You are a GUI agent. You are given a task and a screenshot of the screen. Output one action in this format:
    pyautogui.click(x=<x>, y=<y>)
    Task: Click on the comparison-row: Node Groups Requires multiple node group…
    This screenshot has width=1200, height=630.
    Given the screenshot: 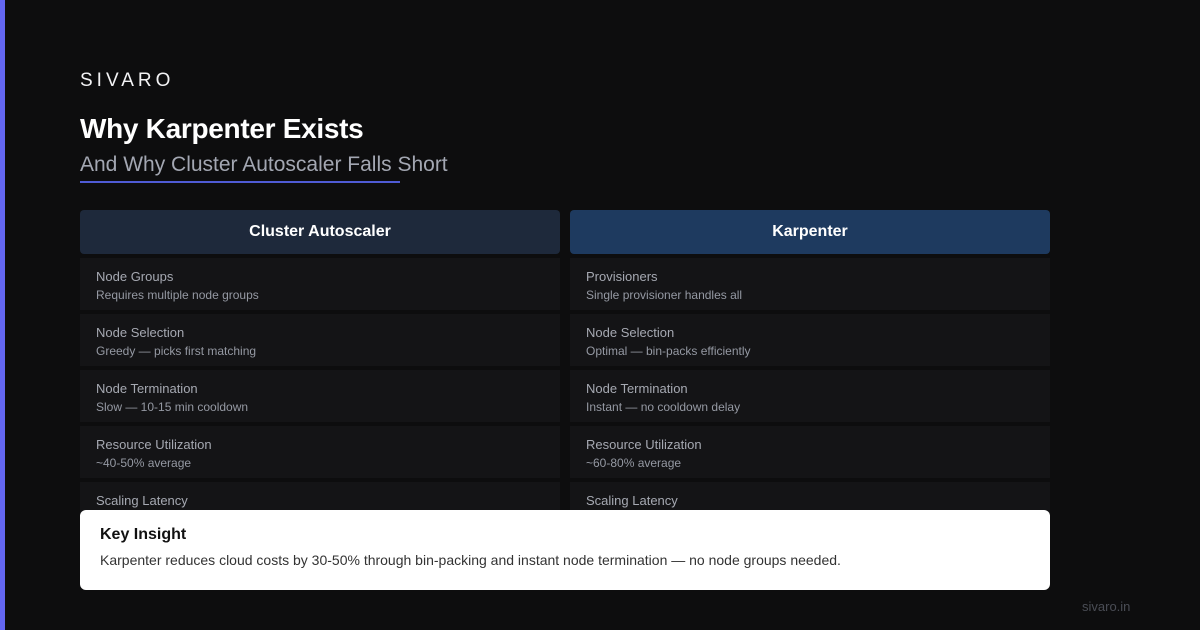 What is the action you would take?
    pyautogui.click(x=320, y=284)
    